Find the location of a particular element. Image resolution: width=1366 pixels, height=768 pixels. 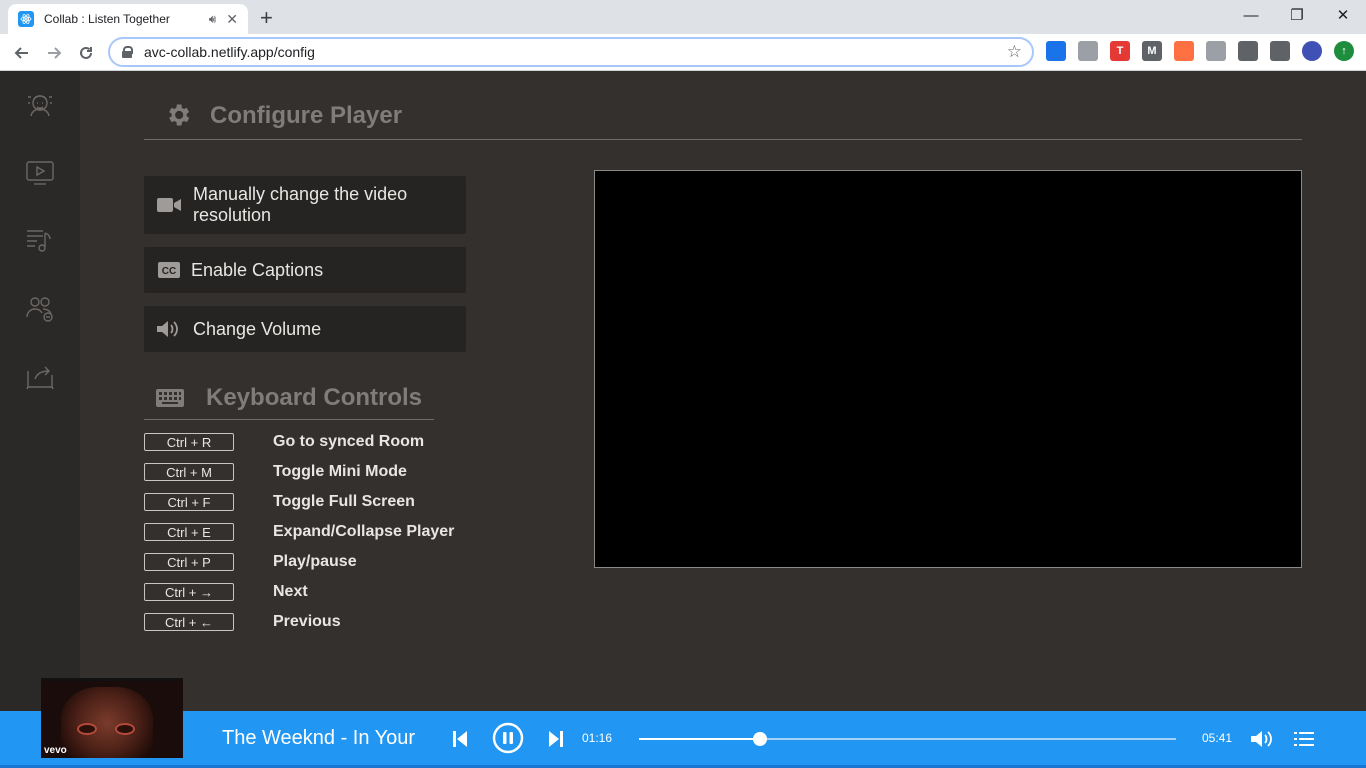

option-label: Change Volume is located at coordinates (257, 328).